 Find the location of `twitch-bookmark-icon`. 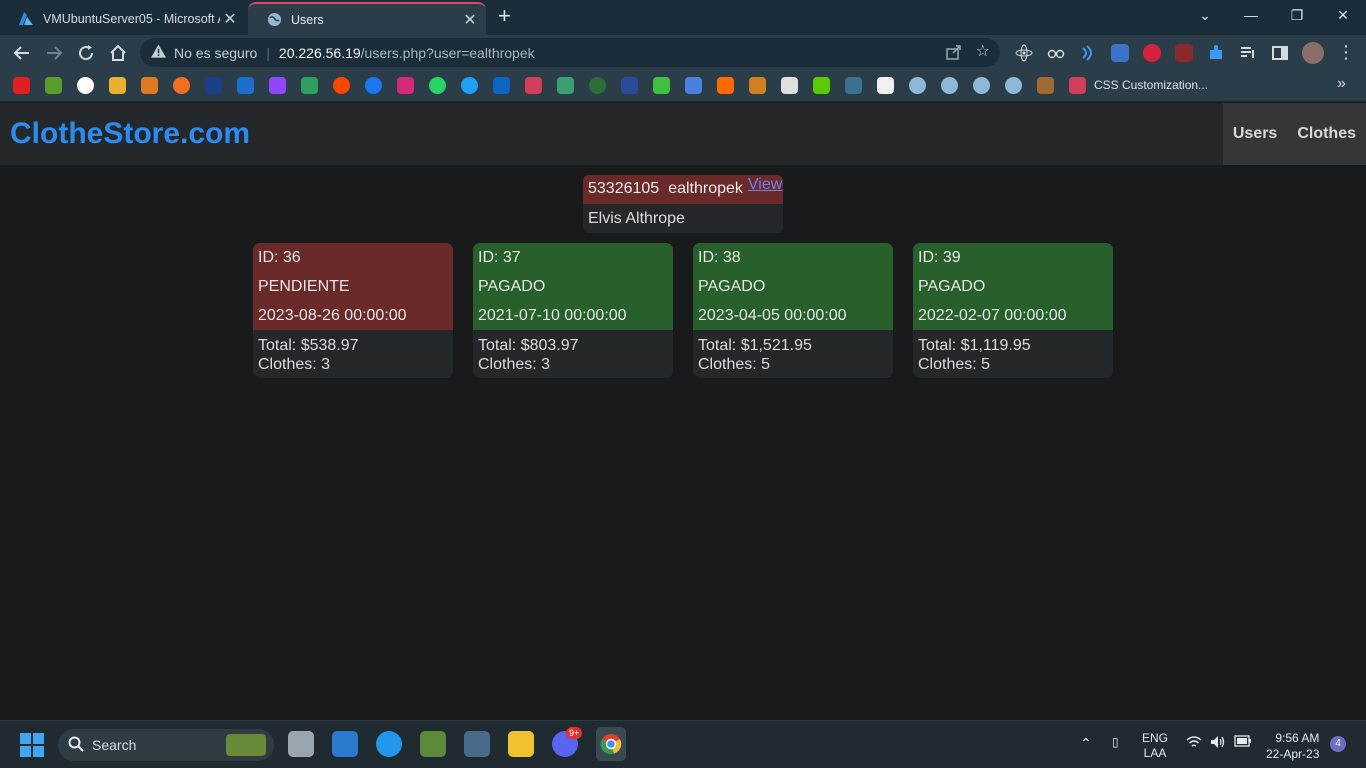

twitch-bookmark-icon is located at coordinates (277, 85).